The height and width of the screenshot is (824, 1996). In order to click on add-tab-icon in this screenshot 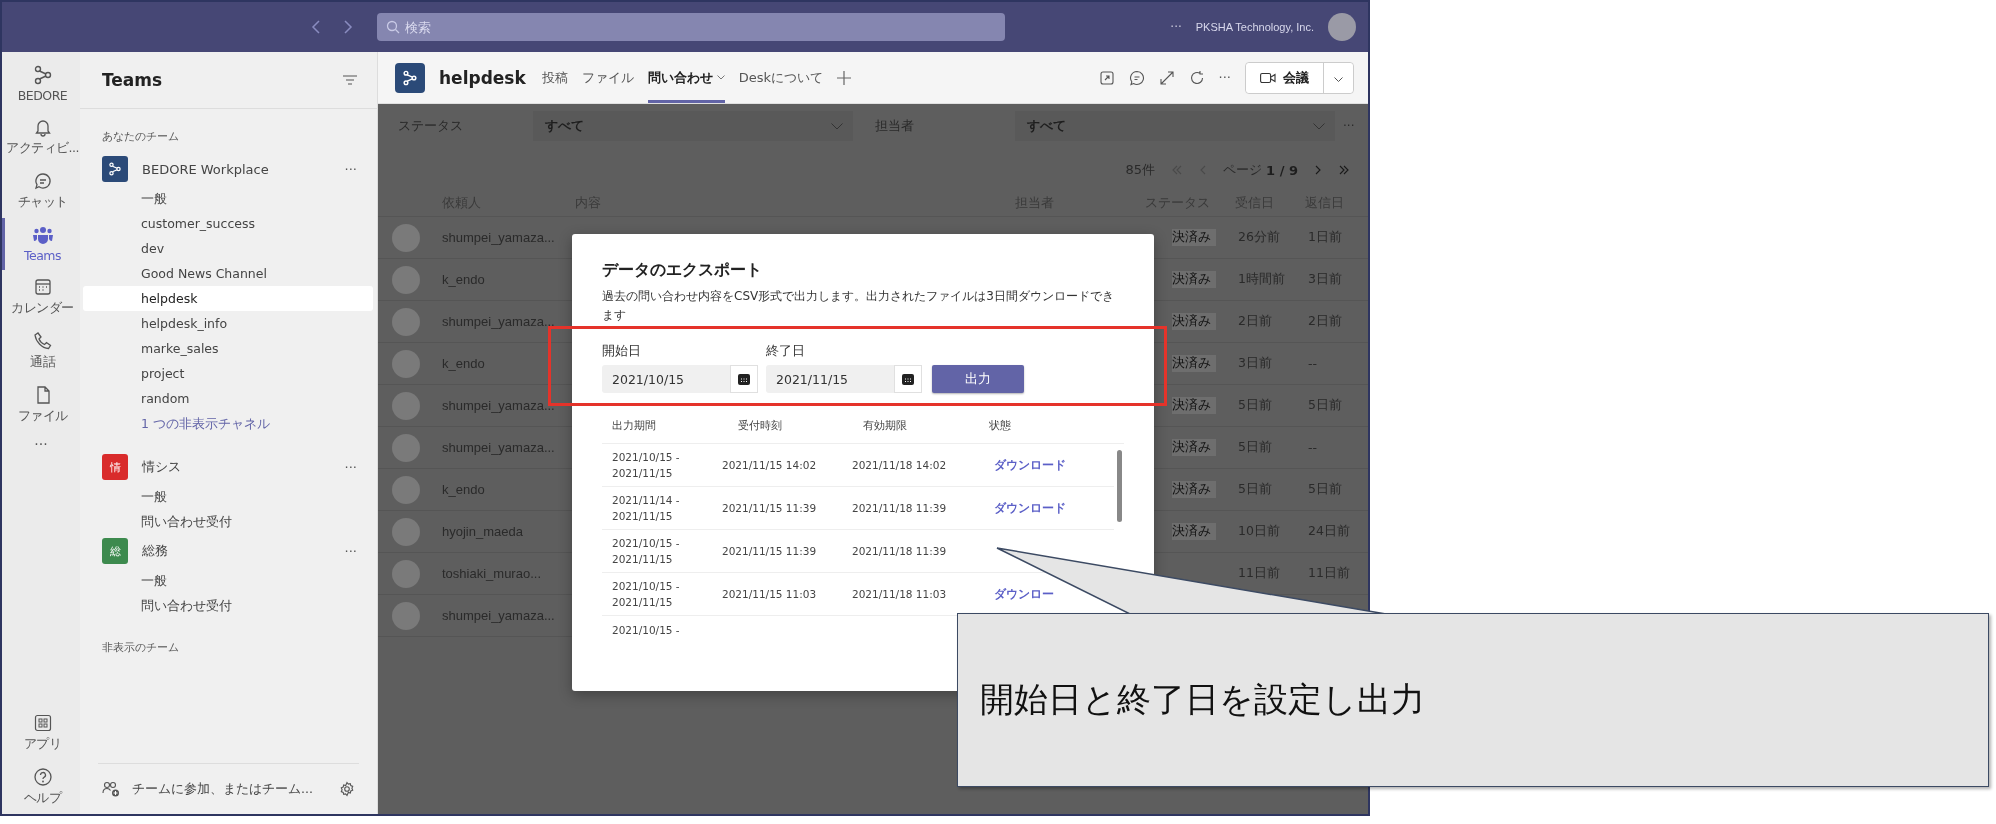, I will do `click(844, 77)`.